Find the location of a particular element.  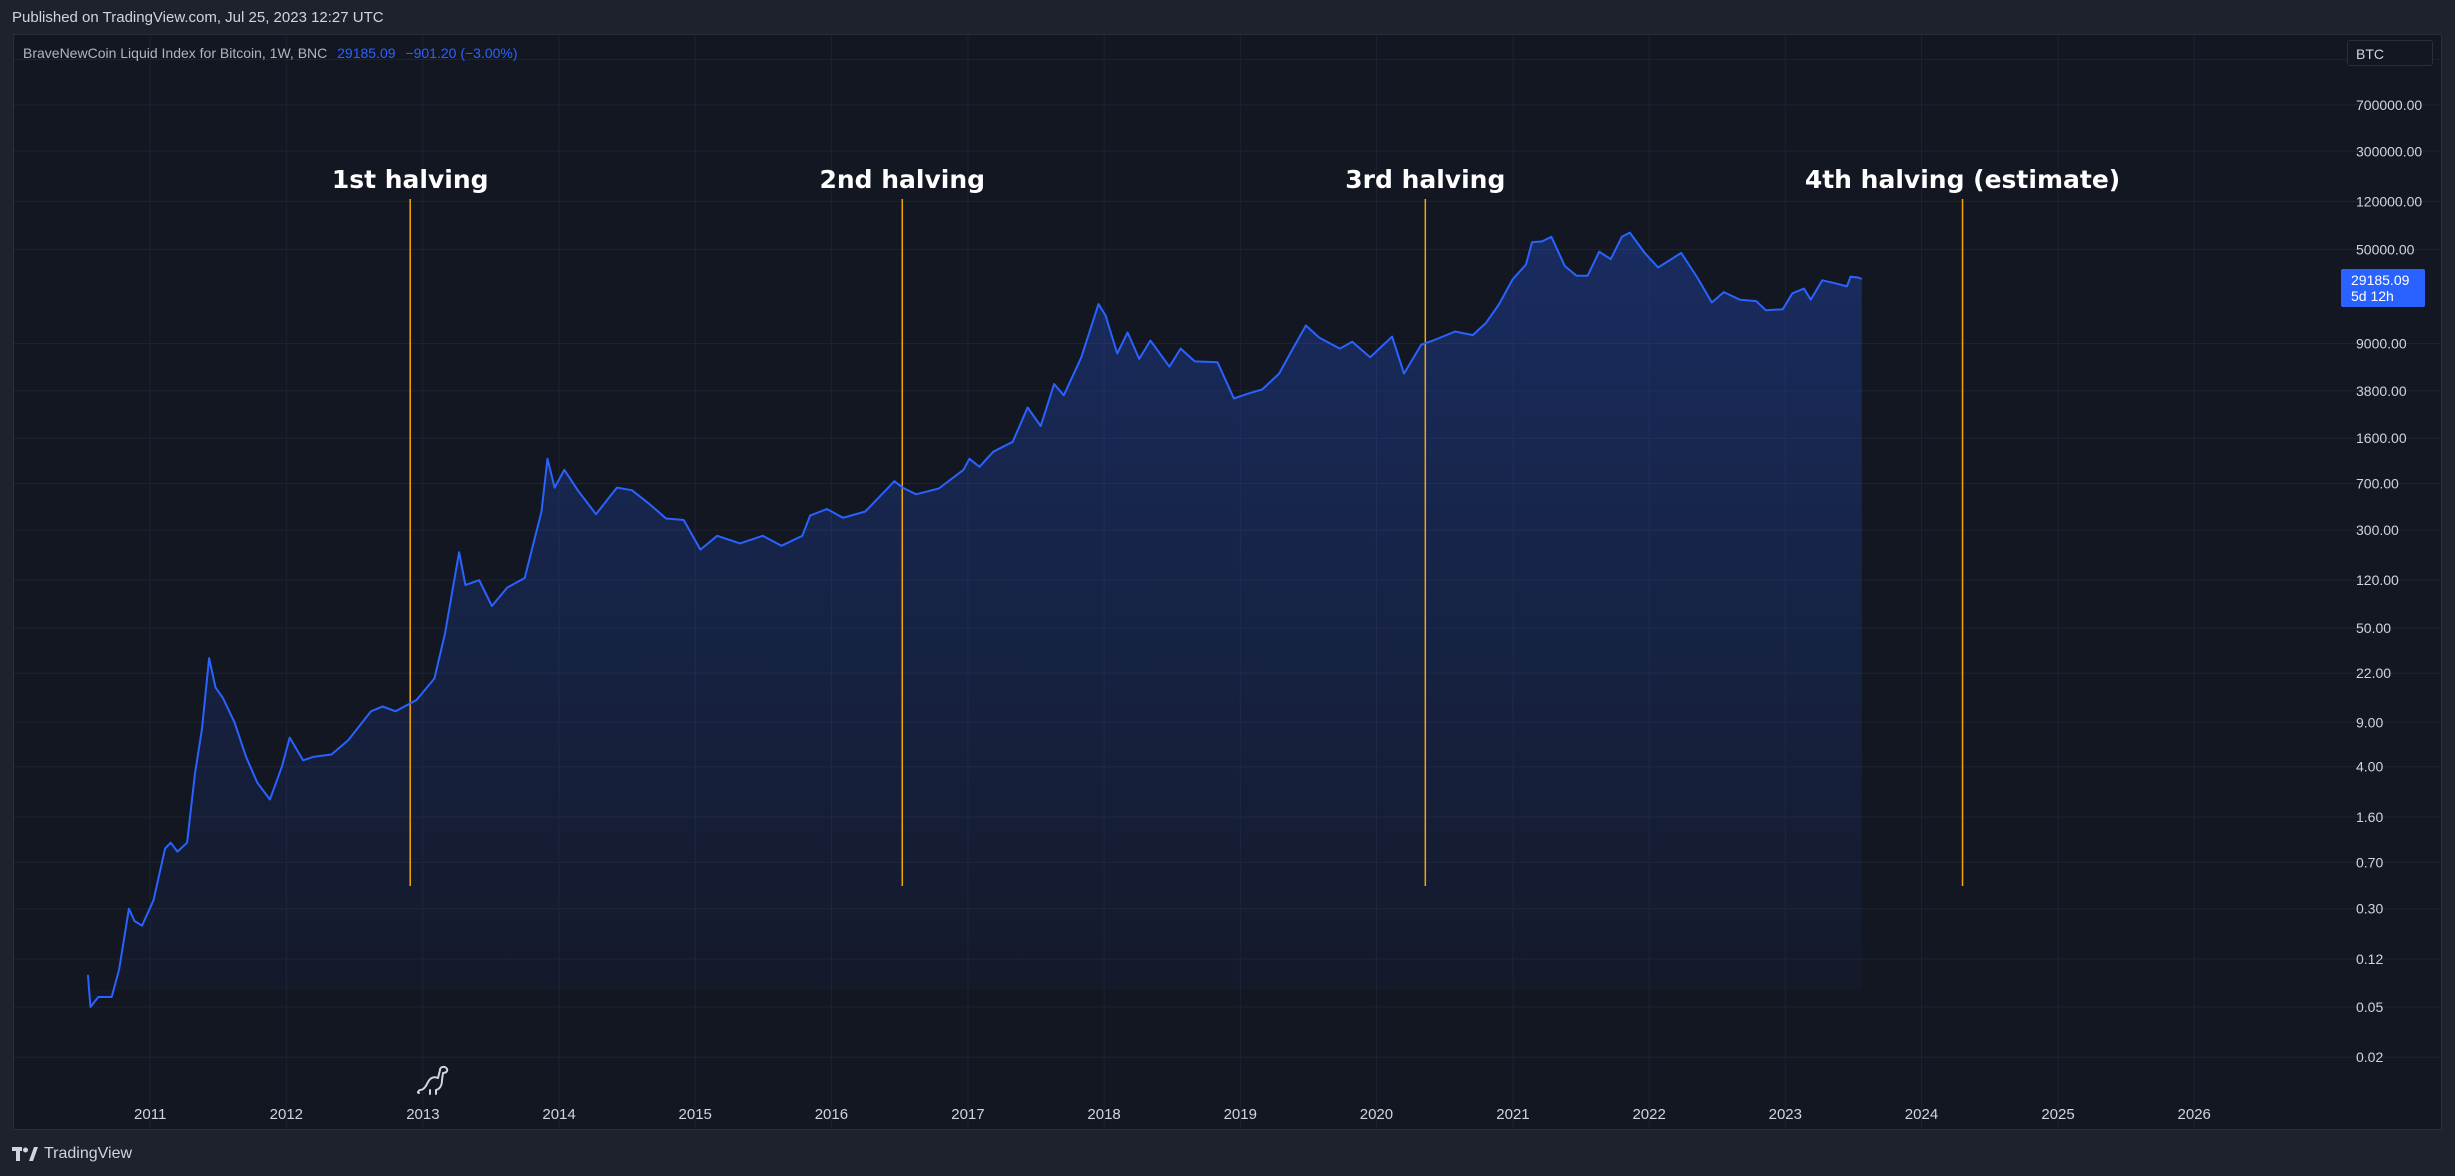

x-tick-label: 2018 is located at coordinates (1103, 1114).